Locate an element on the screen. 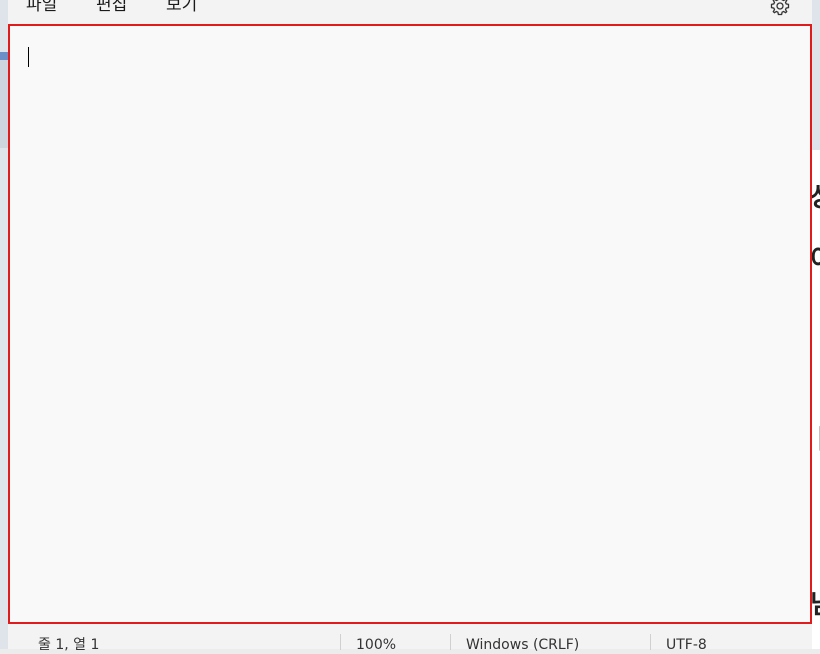 The height and width of the screenshot is (654, 820). menu-bar: 파일 편집 보기 is located at coordinates (410, 12).